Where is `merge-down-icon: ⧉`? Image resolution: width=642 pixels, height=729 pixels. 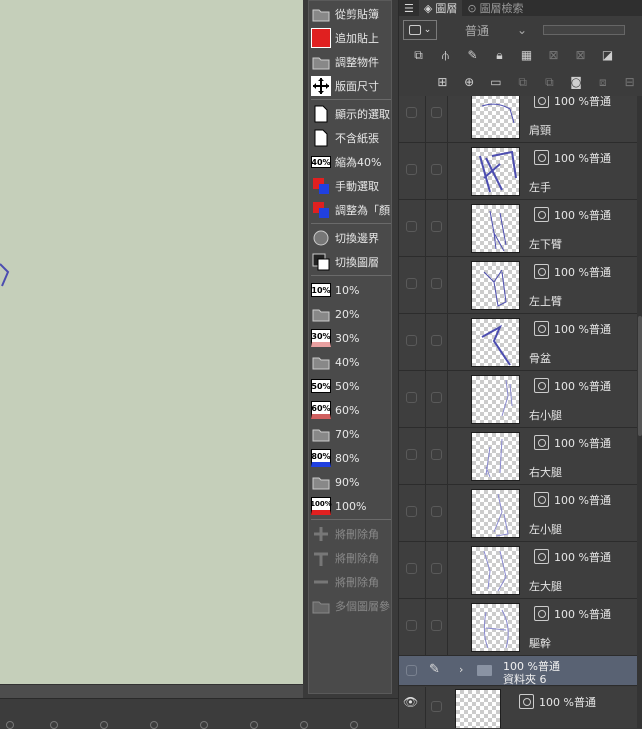 merge-down-icon: ⧉ is located at coordinates (549, 82).